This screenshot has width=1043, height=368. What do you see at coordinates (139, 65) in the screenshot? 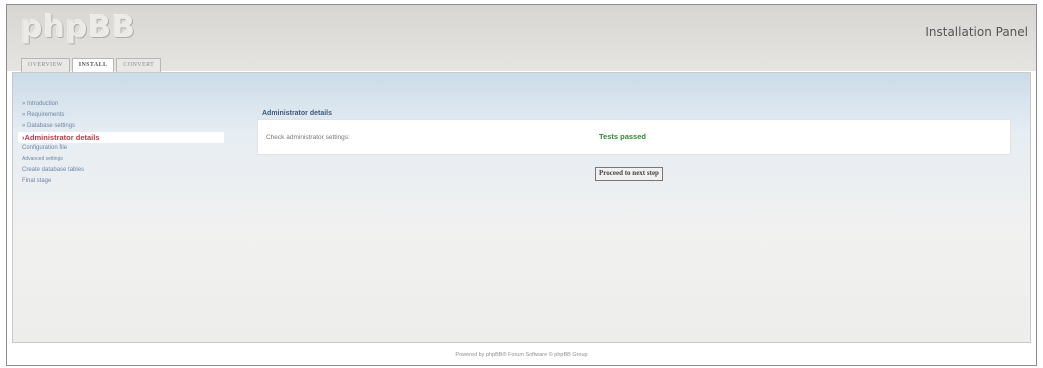
I see `tab-convert: CONVERT` at bounding box center [139, 65].